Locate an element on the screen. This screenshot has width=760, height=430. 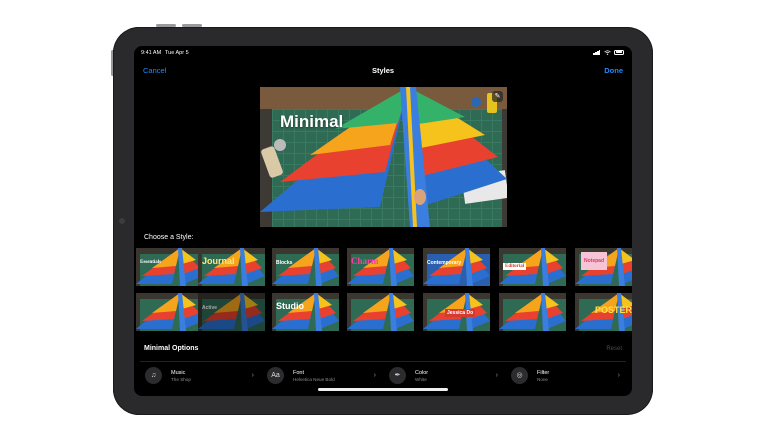
status-indicators is located at coordinates (608, 52).